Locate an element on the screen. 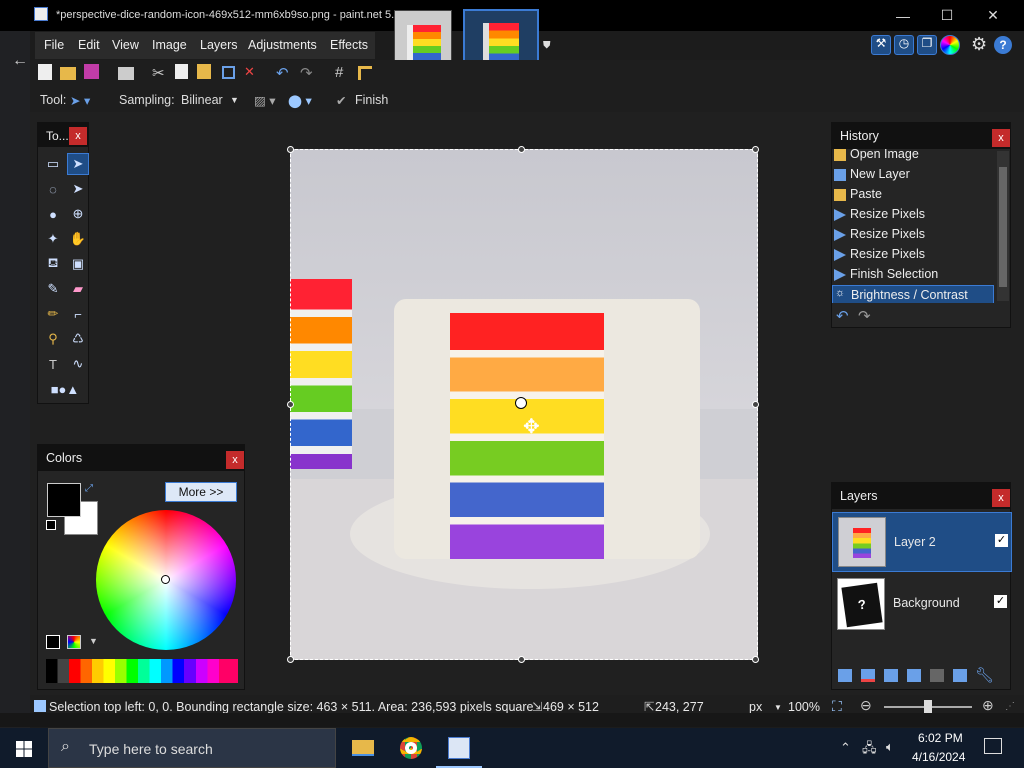 This screenshot has width=1024, height=768. ruler-icon is located at coordinates (365, 73).